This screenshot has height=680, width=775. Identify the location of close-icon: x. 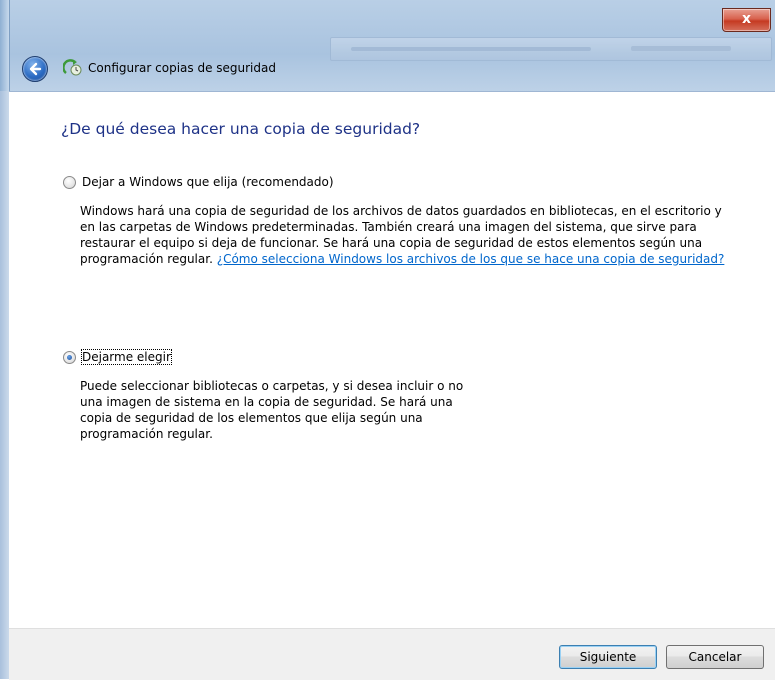
(746, 19).